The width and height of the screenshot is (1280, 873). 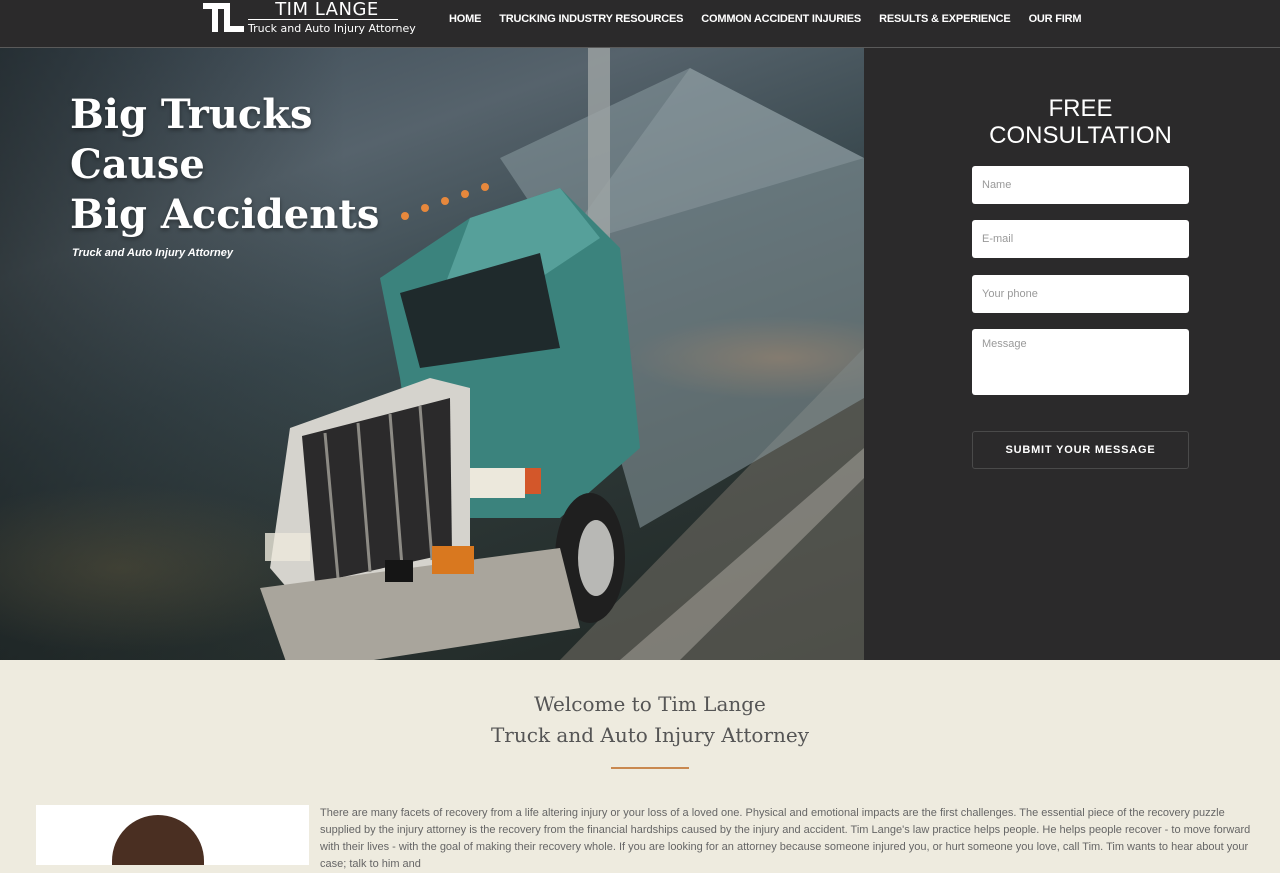 I want to click on attorney-portrait, so click(x=158, y=840).